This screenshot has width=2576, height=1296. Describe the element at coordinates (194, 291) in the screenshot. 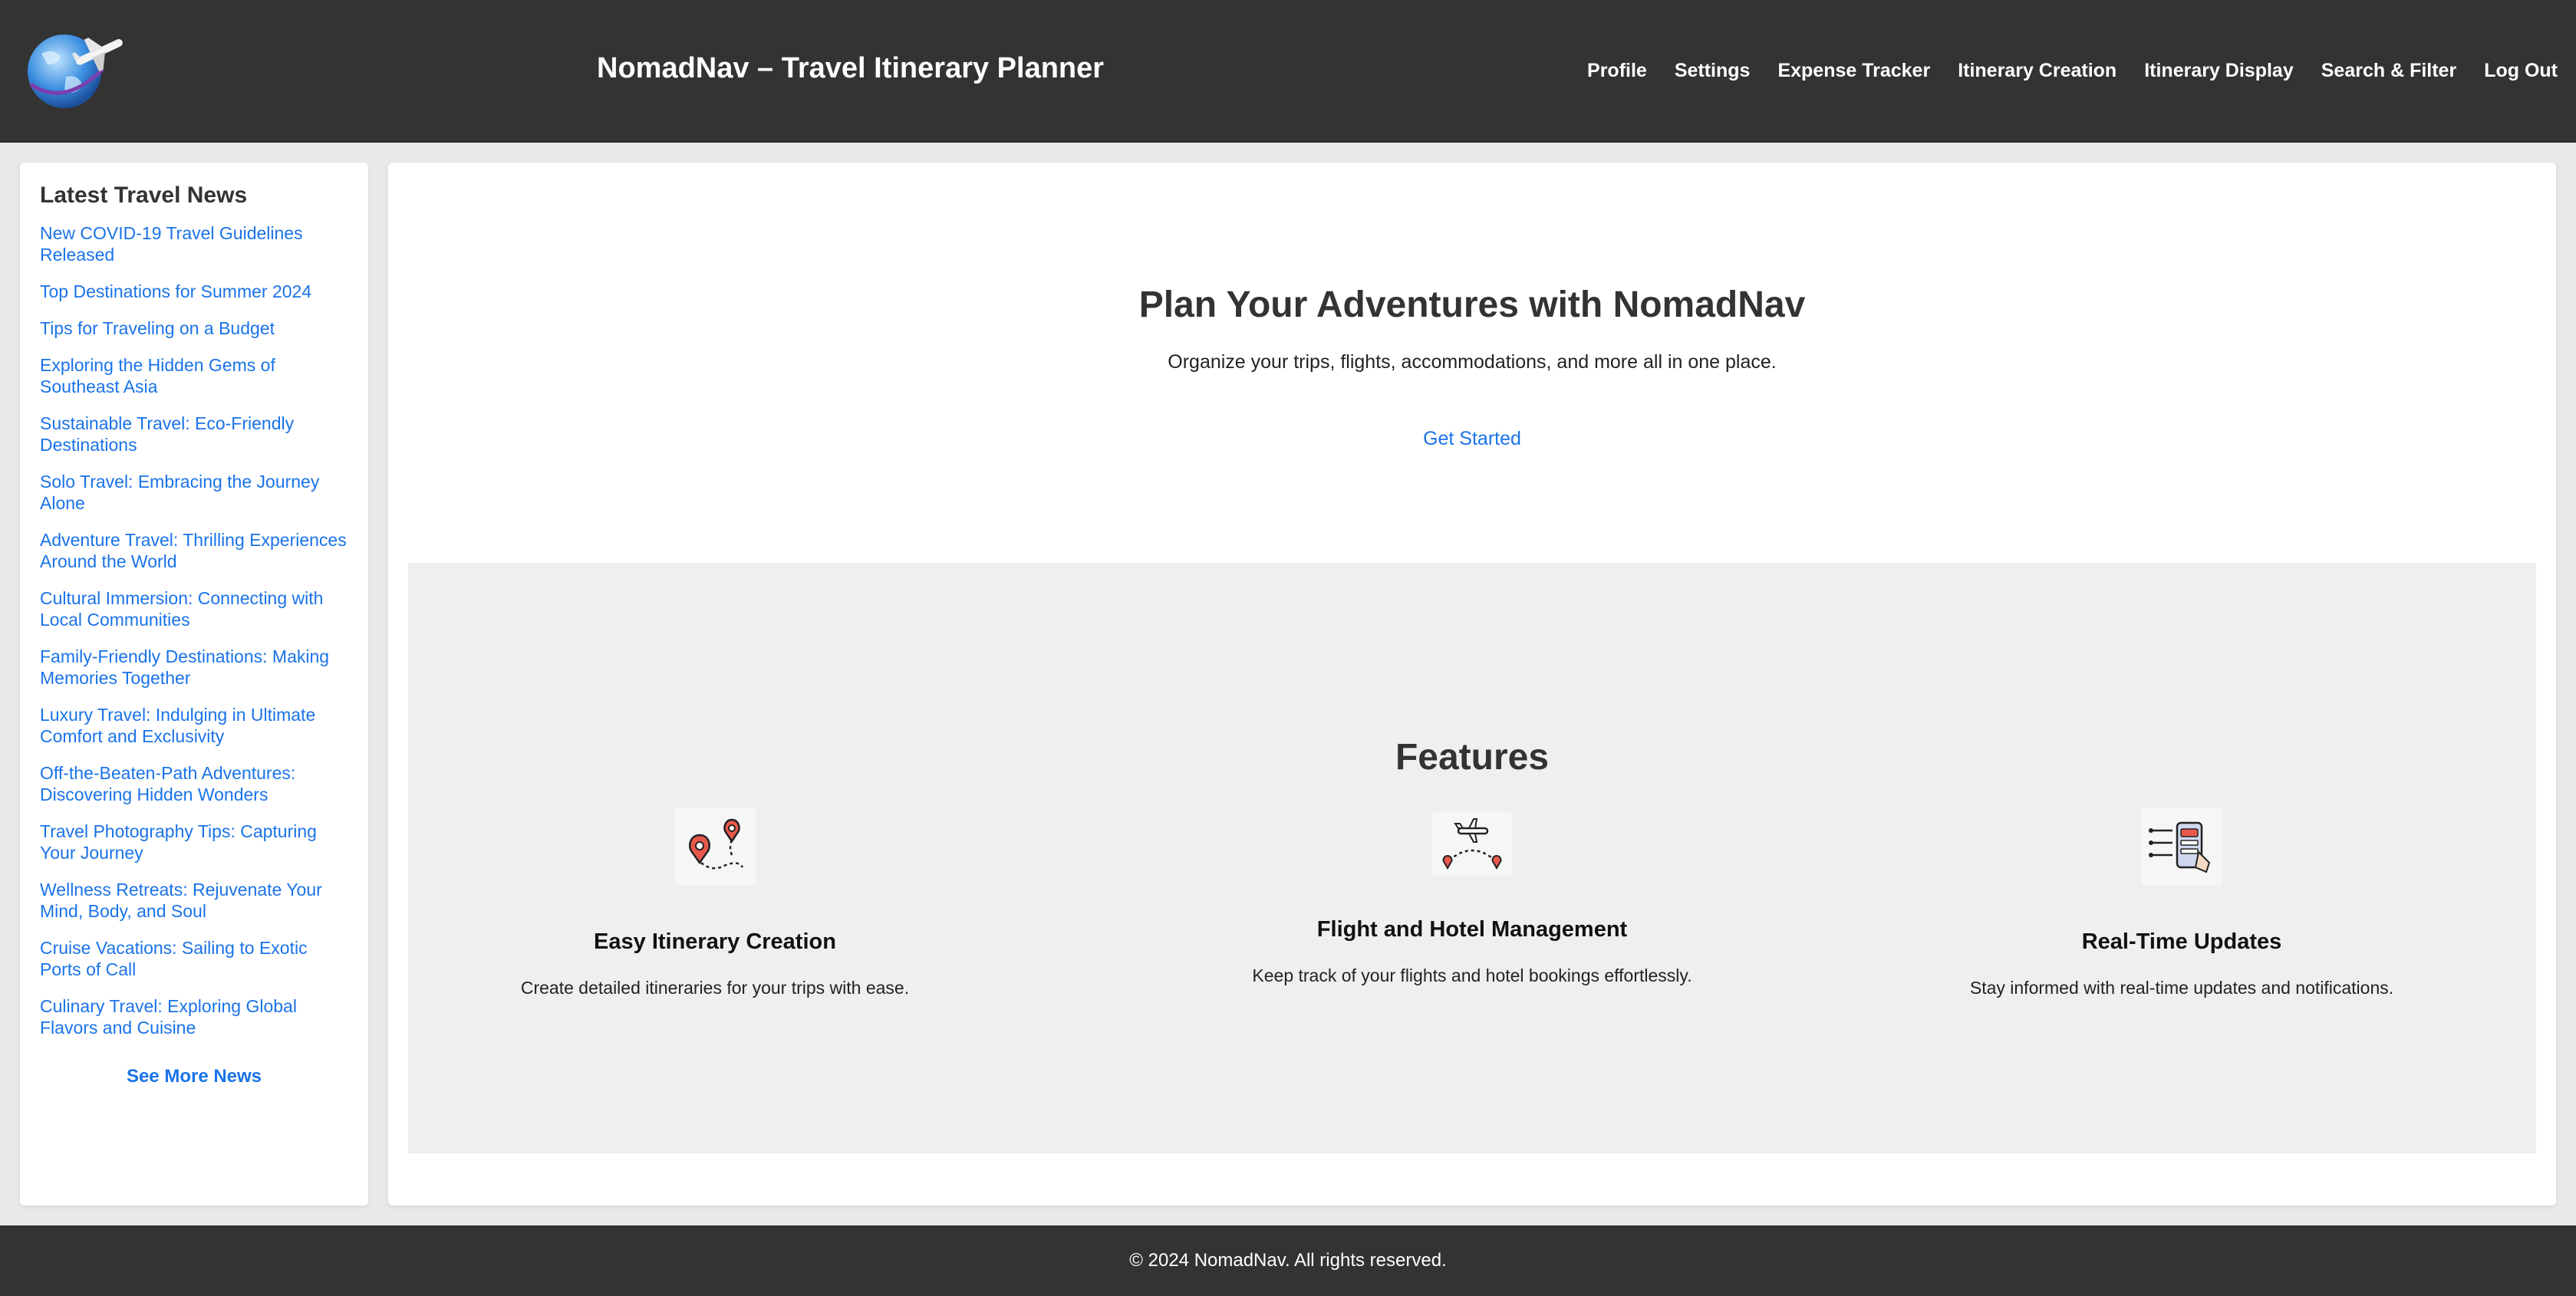

I see `news-item: Top Destinations for Summer 2024` at that location.